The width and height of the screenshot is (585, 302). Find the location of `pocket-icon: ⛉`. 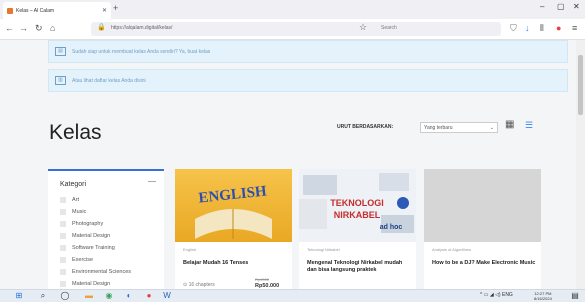

pocket-icon: ⛉ is located at coordinates (513, 28).